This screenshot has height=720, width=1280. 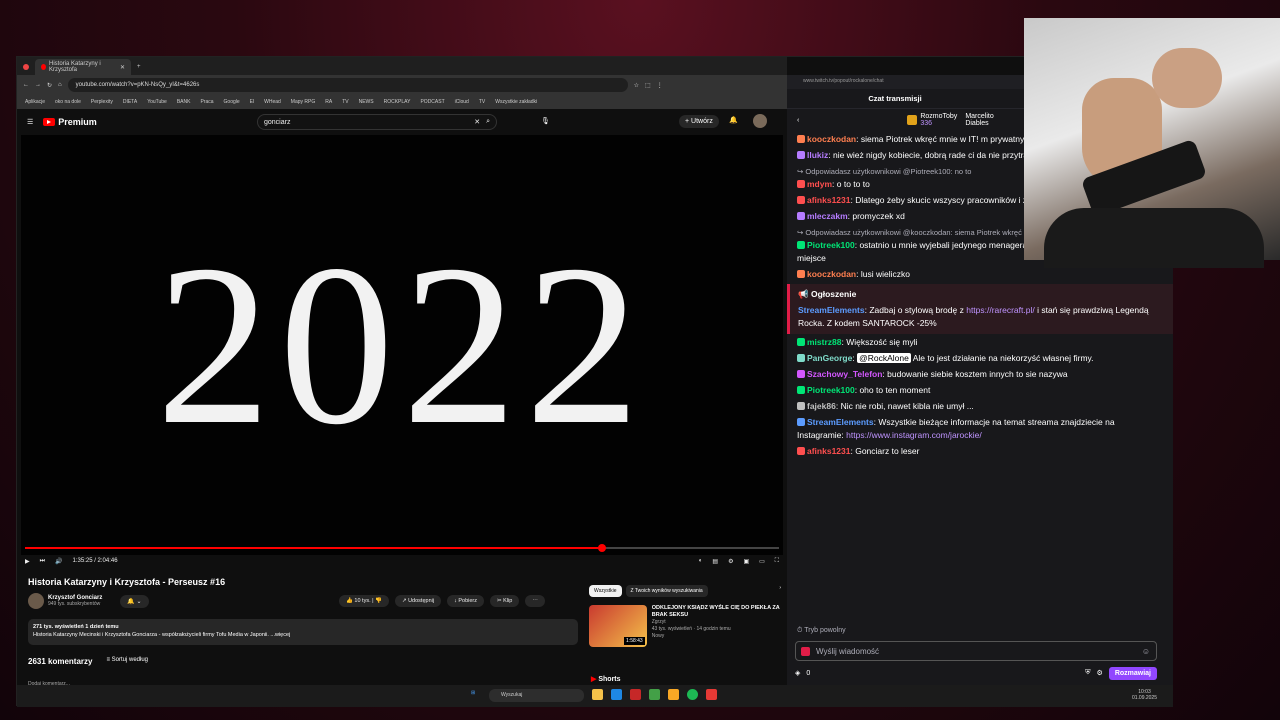 I want to click on avatar, so click(x=760, y=121).